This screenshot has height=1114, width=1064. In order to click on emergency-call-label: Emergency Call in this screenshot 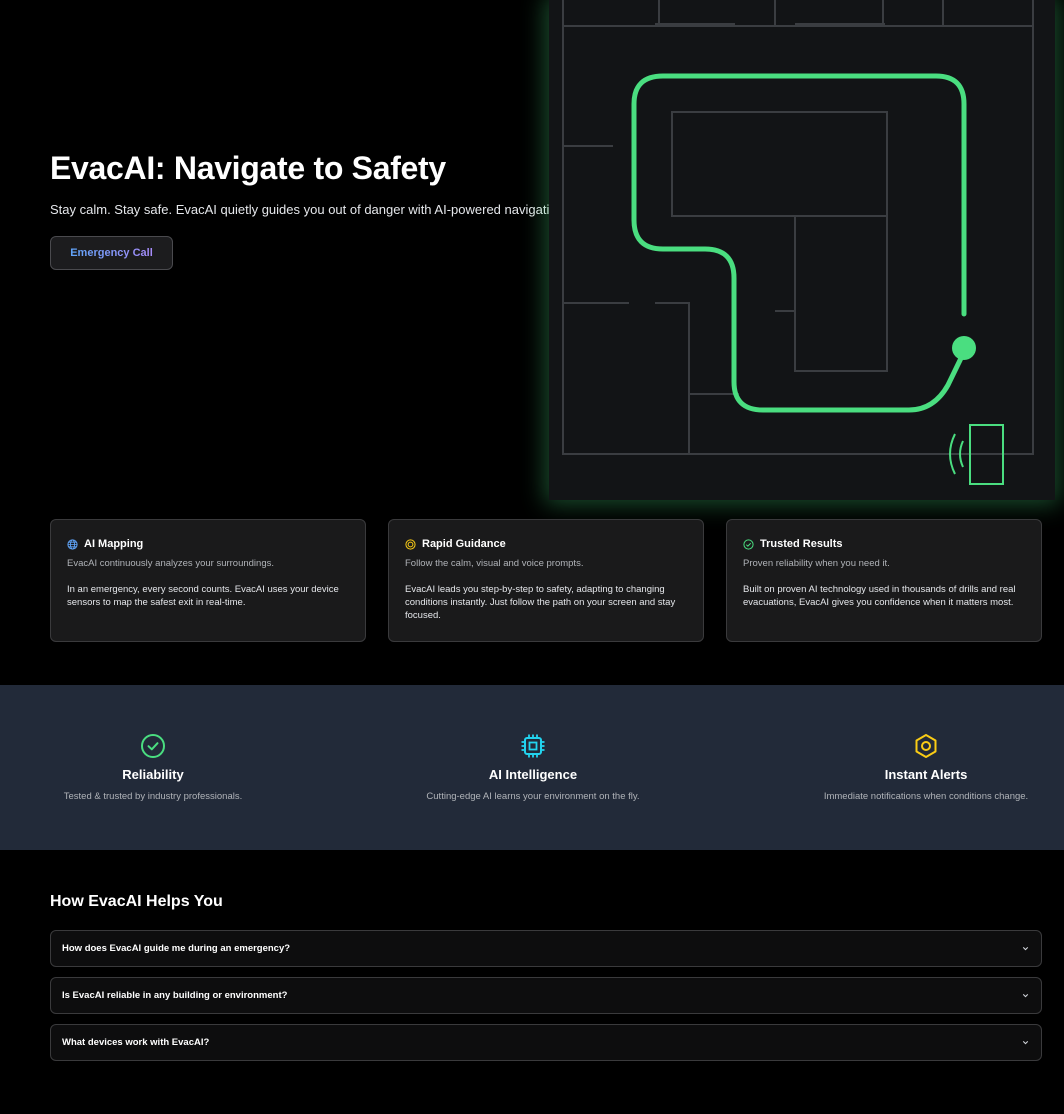, I will do `click(111, 253)`.